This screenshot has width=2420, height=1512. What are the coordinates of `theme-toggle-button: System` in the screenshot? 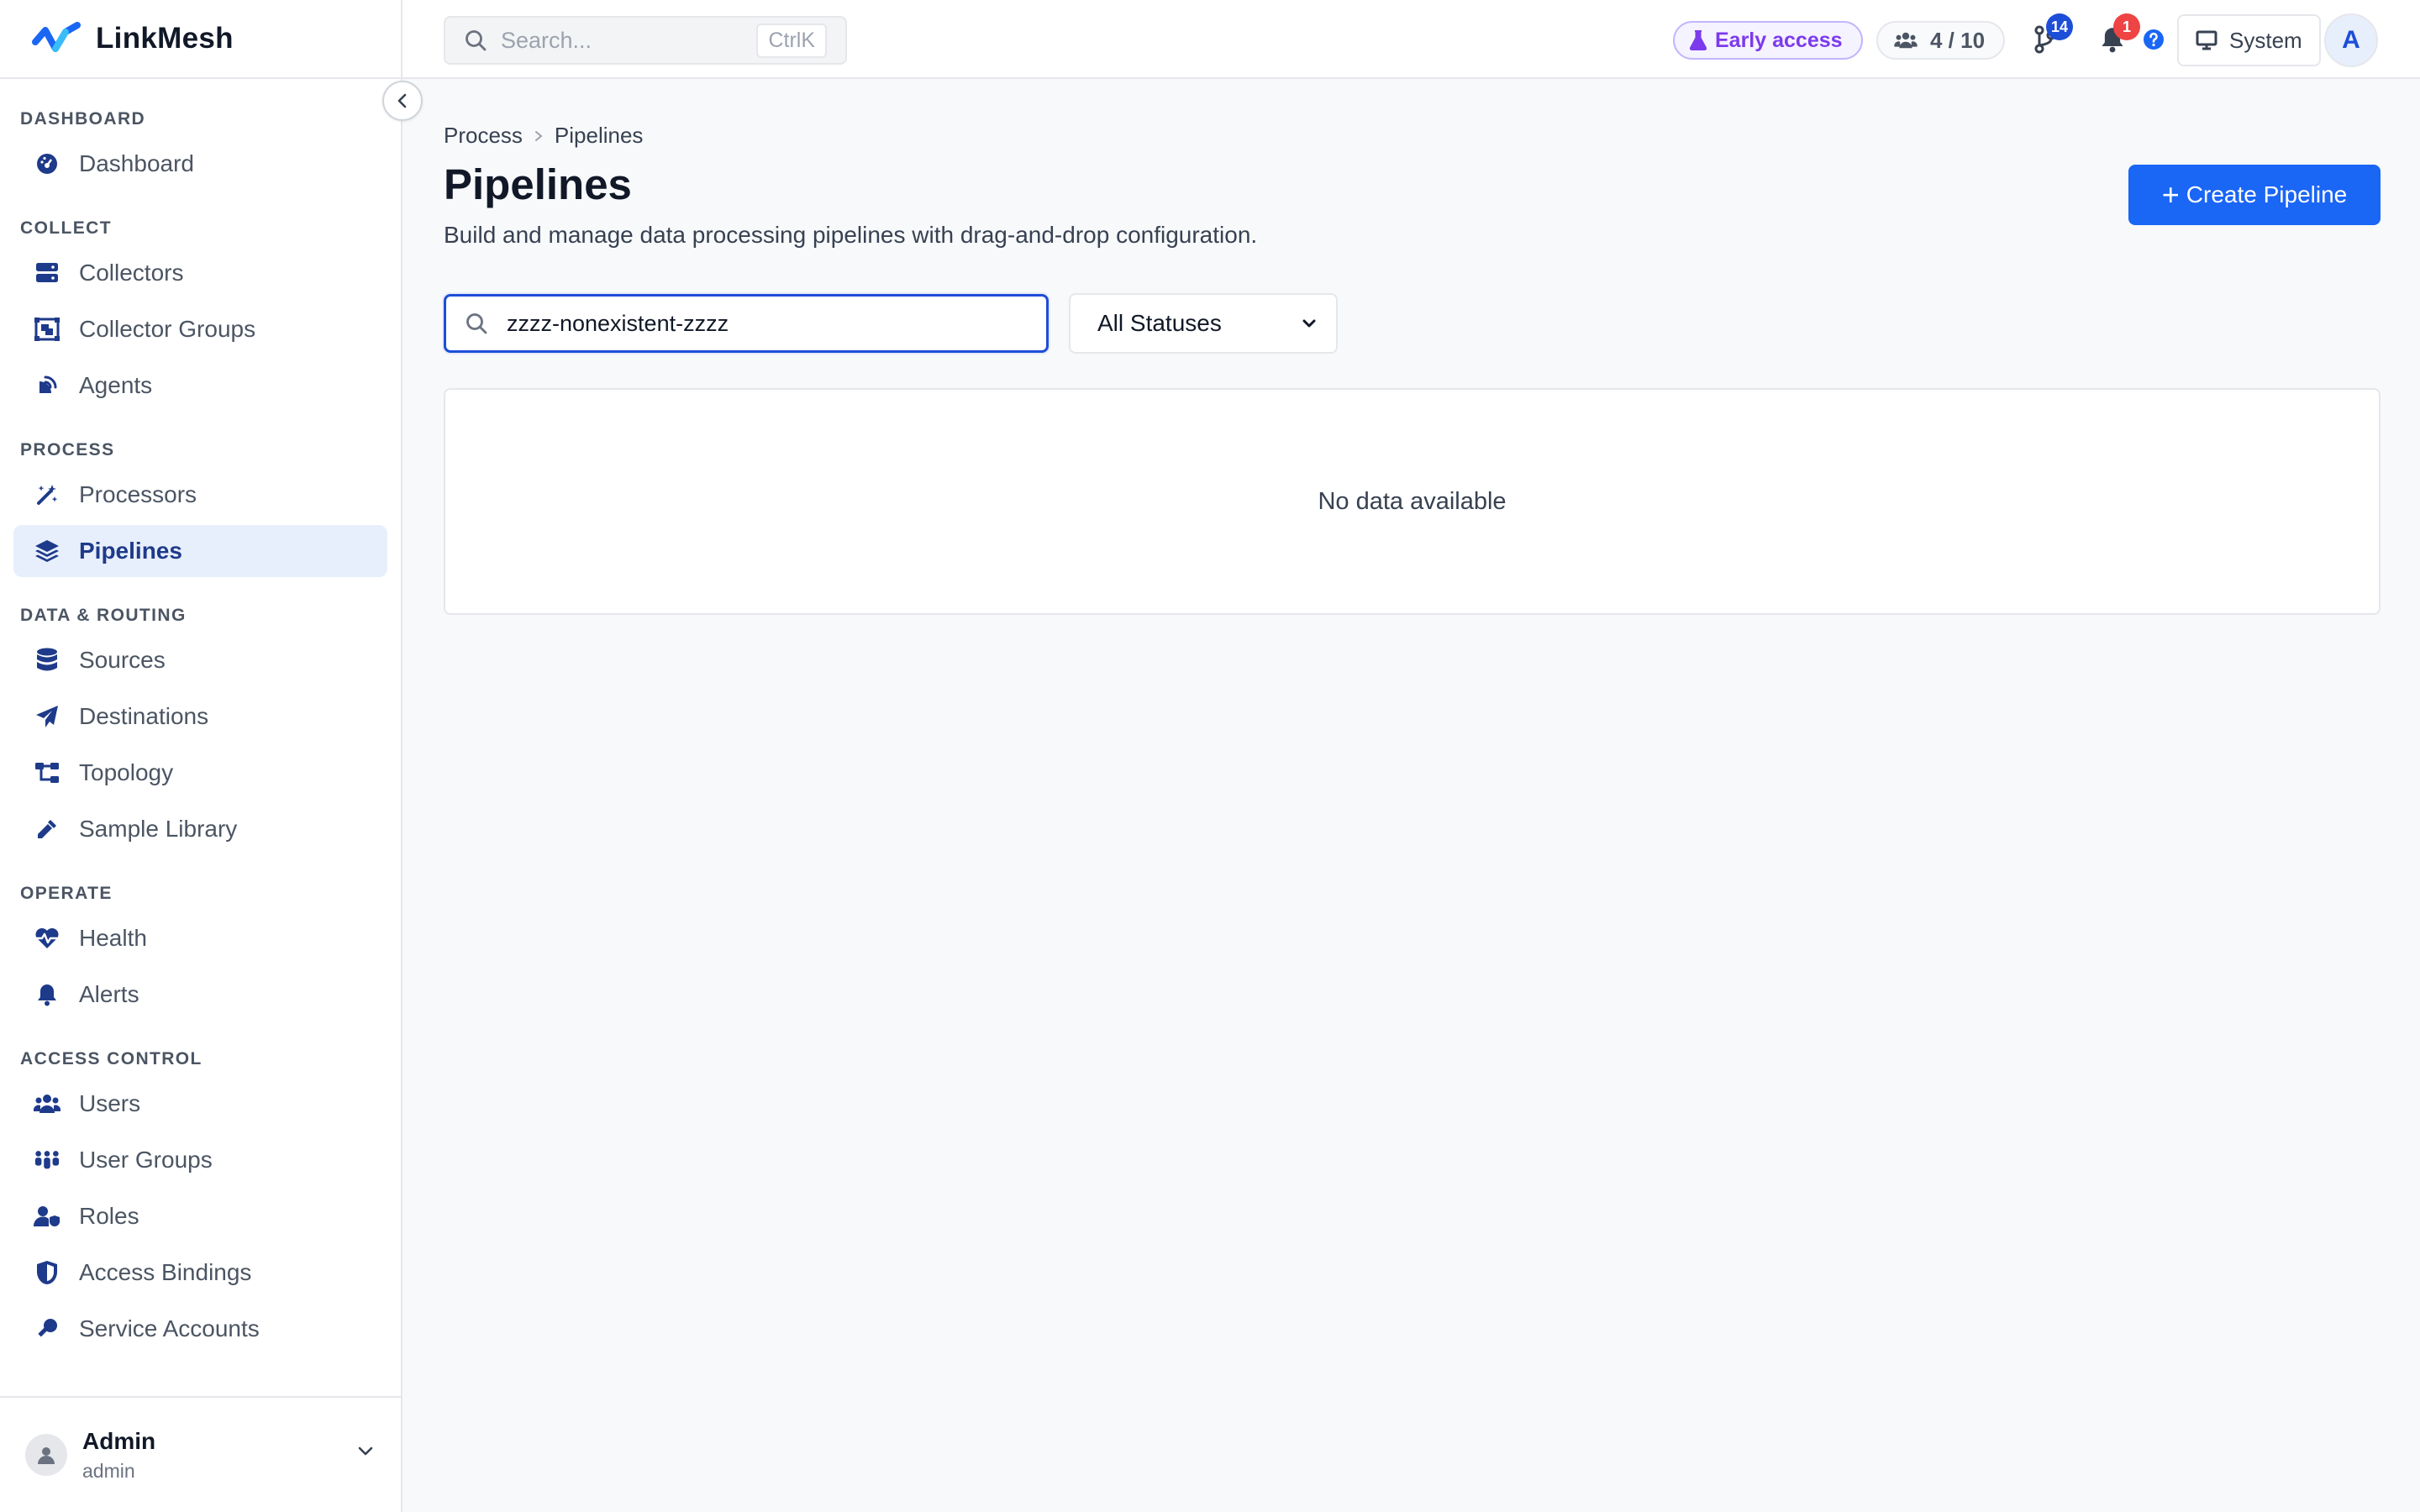 It's located at (2249, 40).